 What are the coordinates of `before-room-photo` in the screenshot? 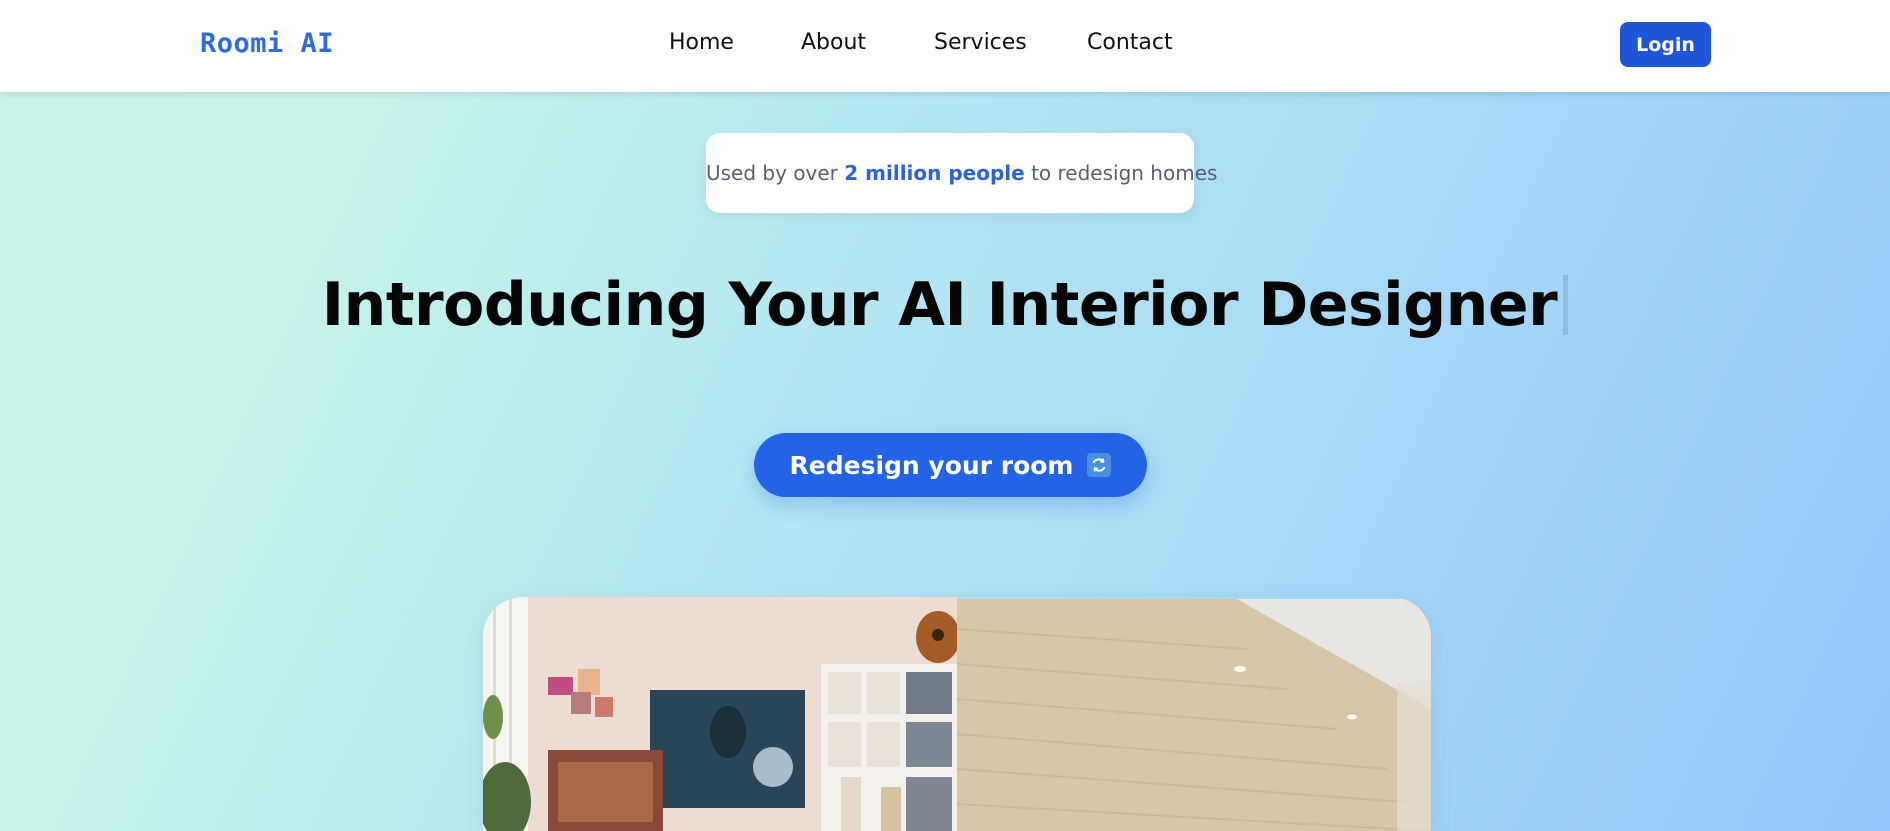 It's located at (720, 714).